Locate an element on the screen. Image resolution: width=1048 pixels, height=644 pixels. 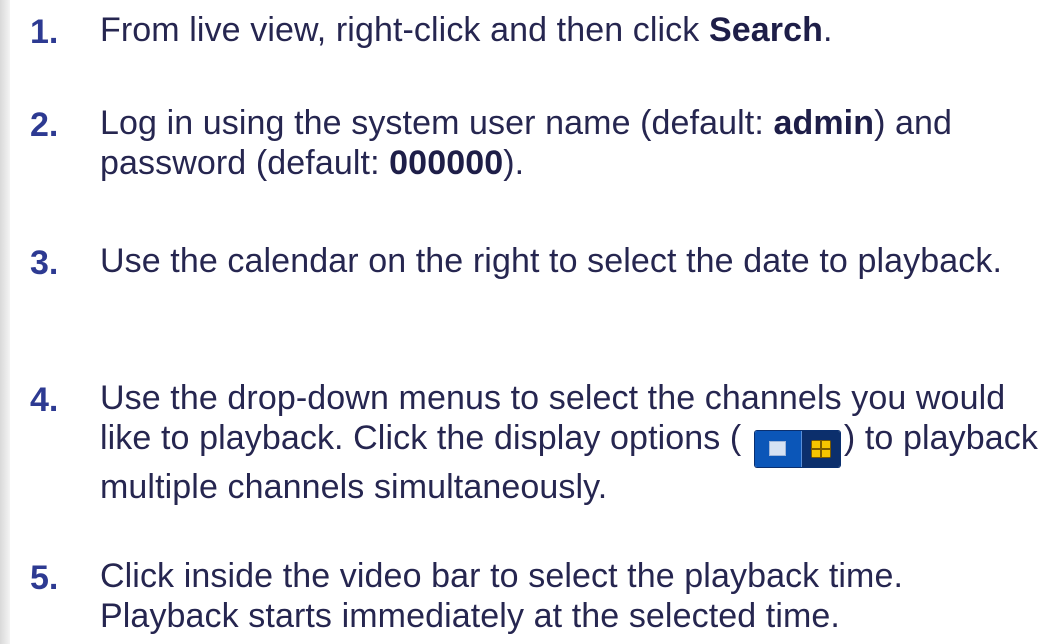
quad-view-icon is located at coordinates (820, 448).